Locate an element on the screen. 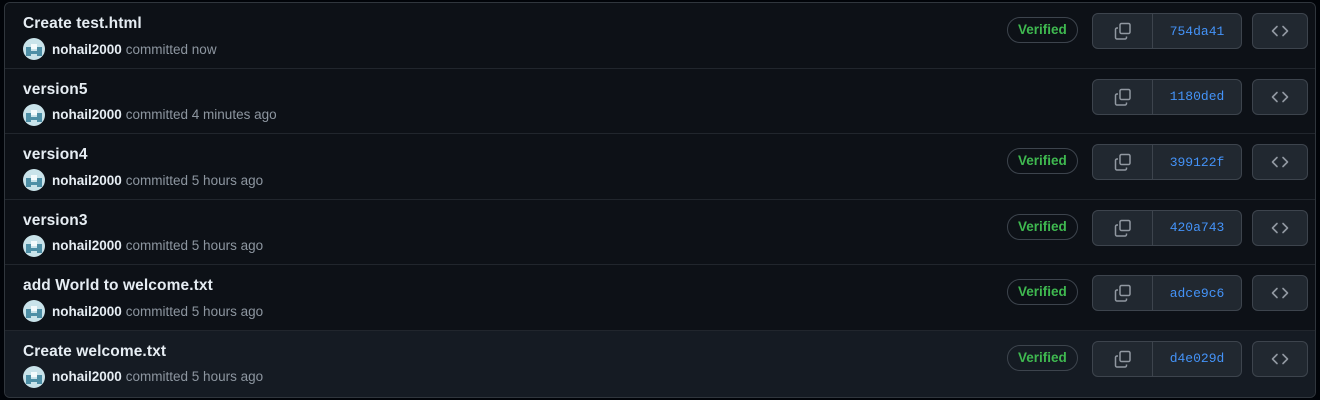  commit-title: Create test.html is located at coordinates (82, 24).